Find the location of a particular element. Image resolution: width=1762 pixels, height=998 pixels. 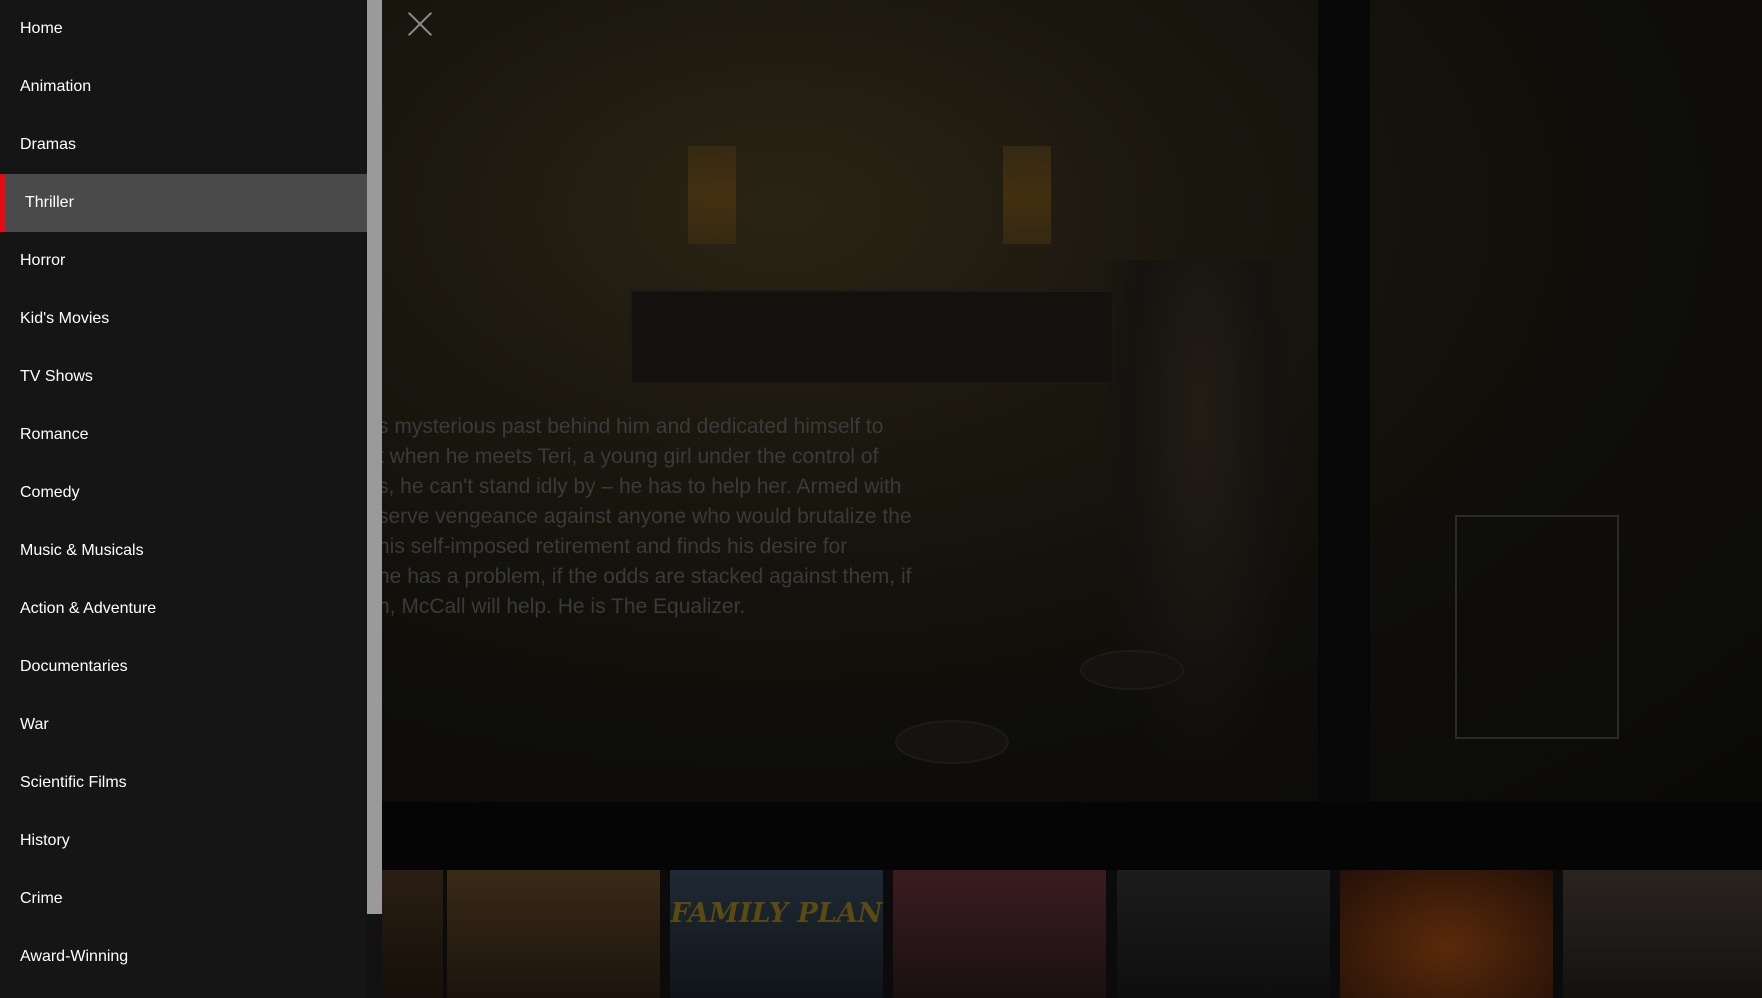

sidebar-item-dramas: Dramas is located at coordinates (183, 145).